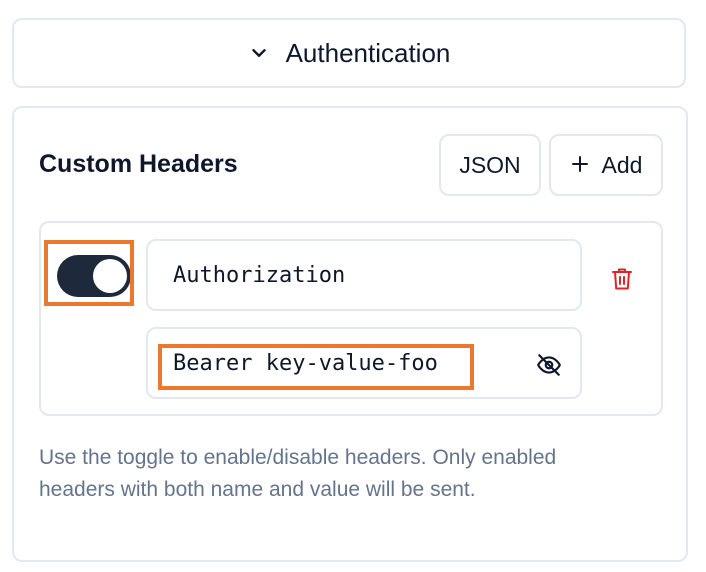  What do you see at coordinates (490, 165) in the screenshot?
I see `json-button: JSON` at bounding box center [490, 165].